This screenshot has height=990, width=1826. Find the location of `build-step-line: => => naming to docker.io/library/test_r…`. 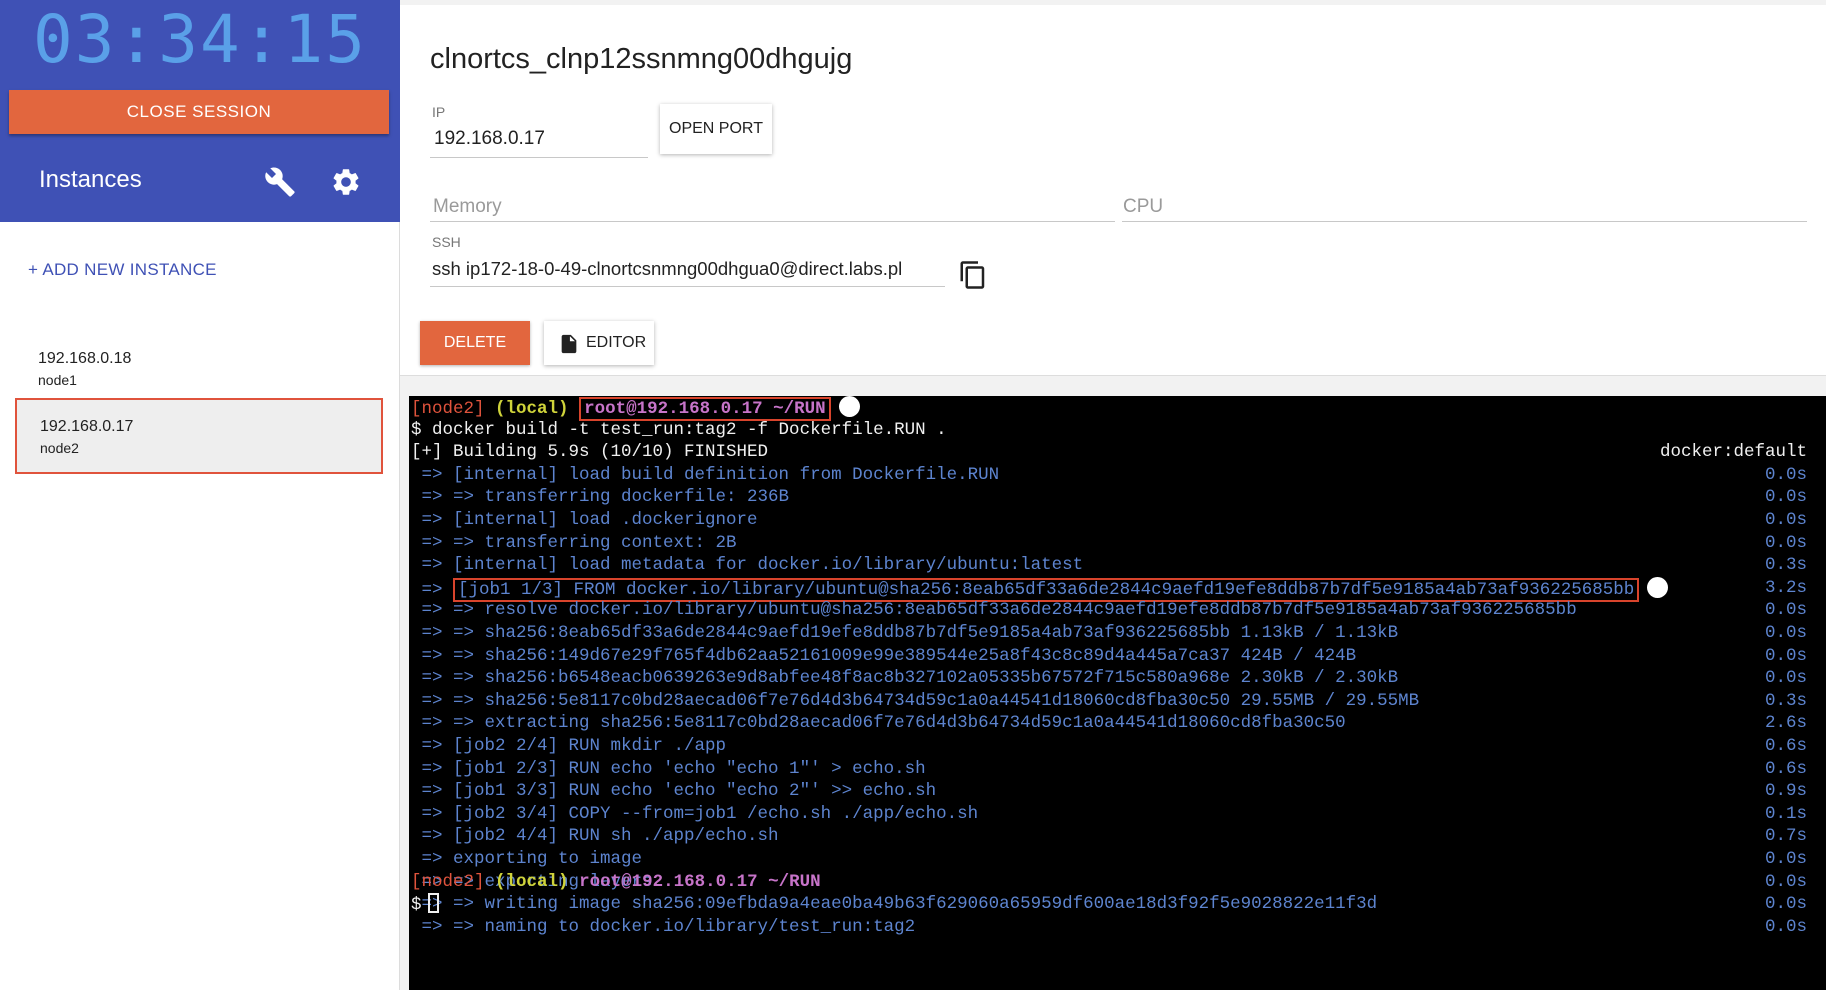

build-step-line: => => naming to docker.io/library/test_r… is located at coordinates (1117, 927).